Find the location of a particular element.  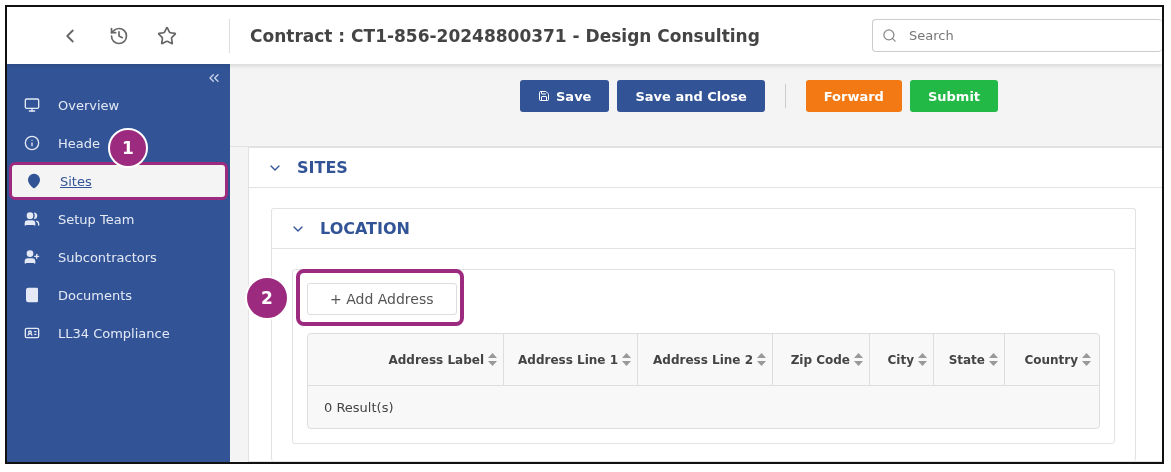

column-header: Address Label is located at coordinates (406, 359).